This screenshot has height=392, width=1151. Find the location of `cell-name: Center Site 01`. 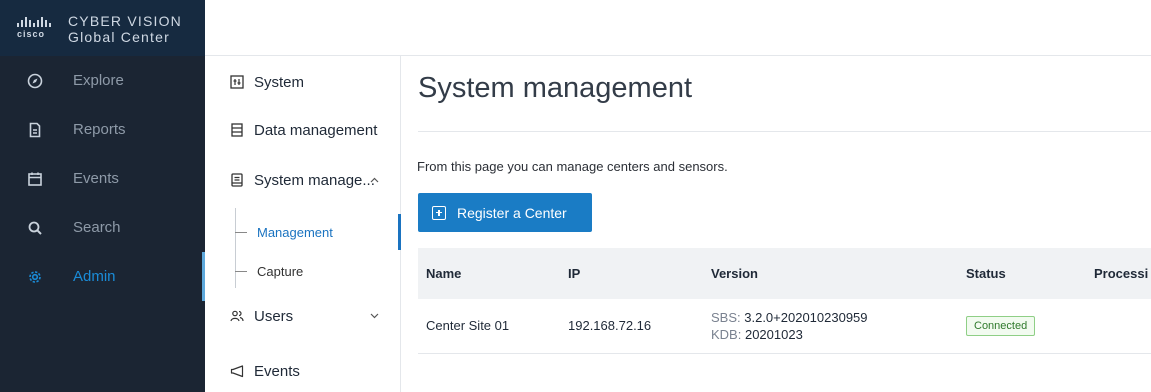

cell-name: Center Site 01 is located at coordinates (489, 326).